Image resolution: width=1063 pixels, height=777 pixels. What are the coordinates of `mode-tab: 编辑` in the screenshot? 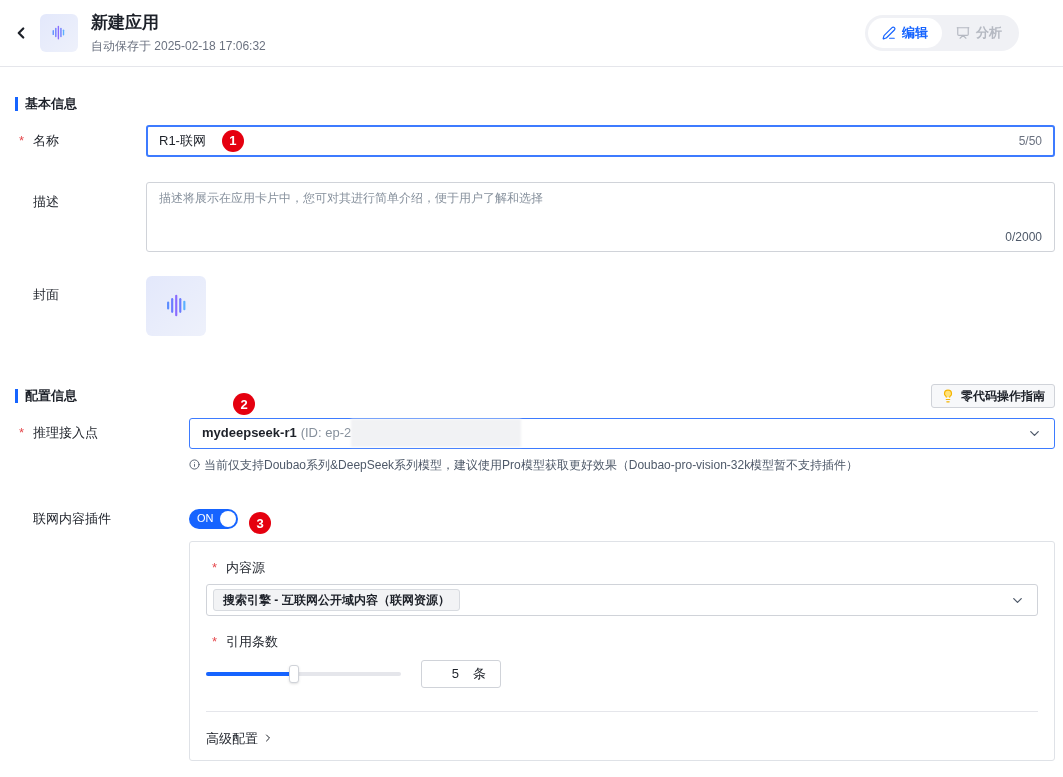 It's located at (905, 33).